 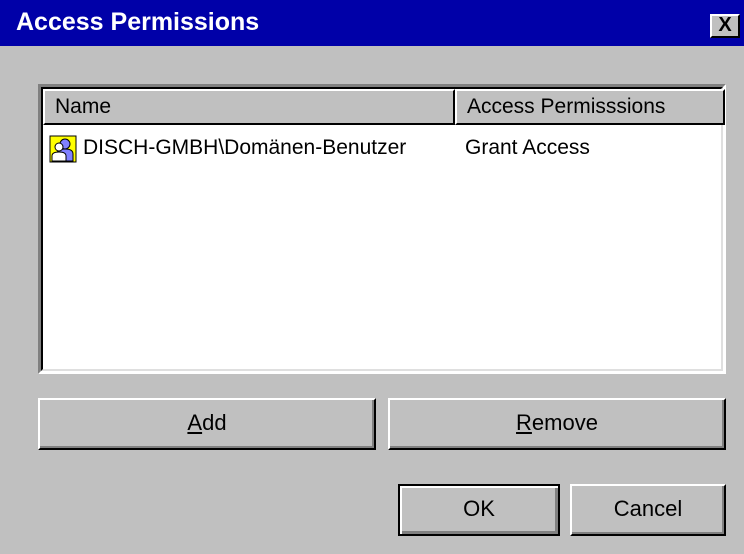 I want to click on list-item-permission: Grant Access, so click(x=527, y=147).